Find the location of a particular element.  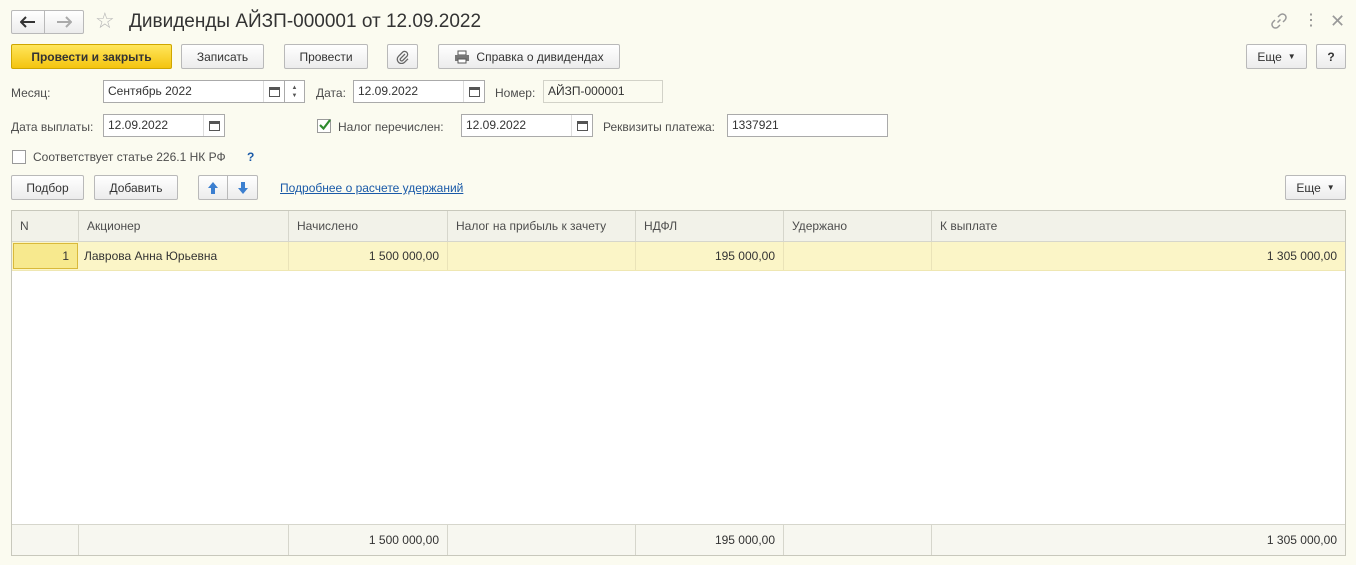

payment-date-input: 12.09.2022 is located at coordinates (164, 125).